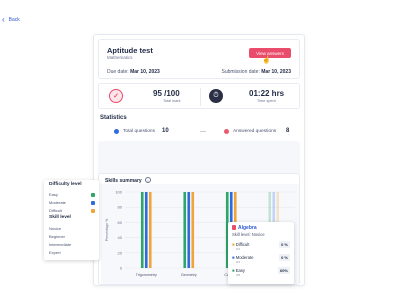 This screenshot has height=300, width=400. What do you see at coordinates (267, 93) in the screenshot?
I see `time-spent-value: 01:22 hrs` at bounding box center [267, 93].